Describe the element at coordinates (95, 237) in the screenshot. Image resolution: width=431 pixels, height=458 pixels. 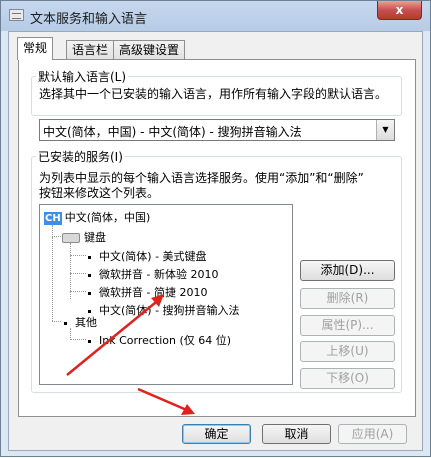
I see `tree-keyboard-label: 键盘` at that location.